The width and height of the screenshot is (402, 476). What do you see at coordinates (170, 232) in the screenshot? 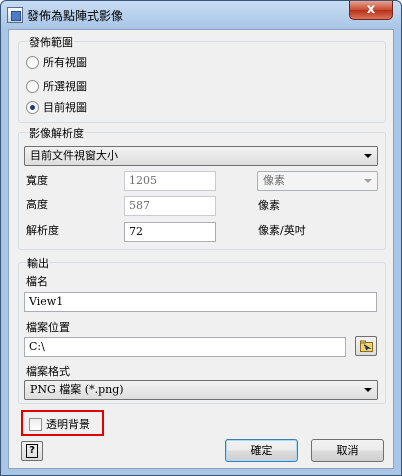
I see `dpi-field: 72` at bounding box center [170, 232].